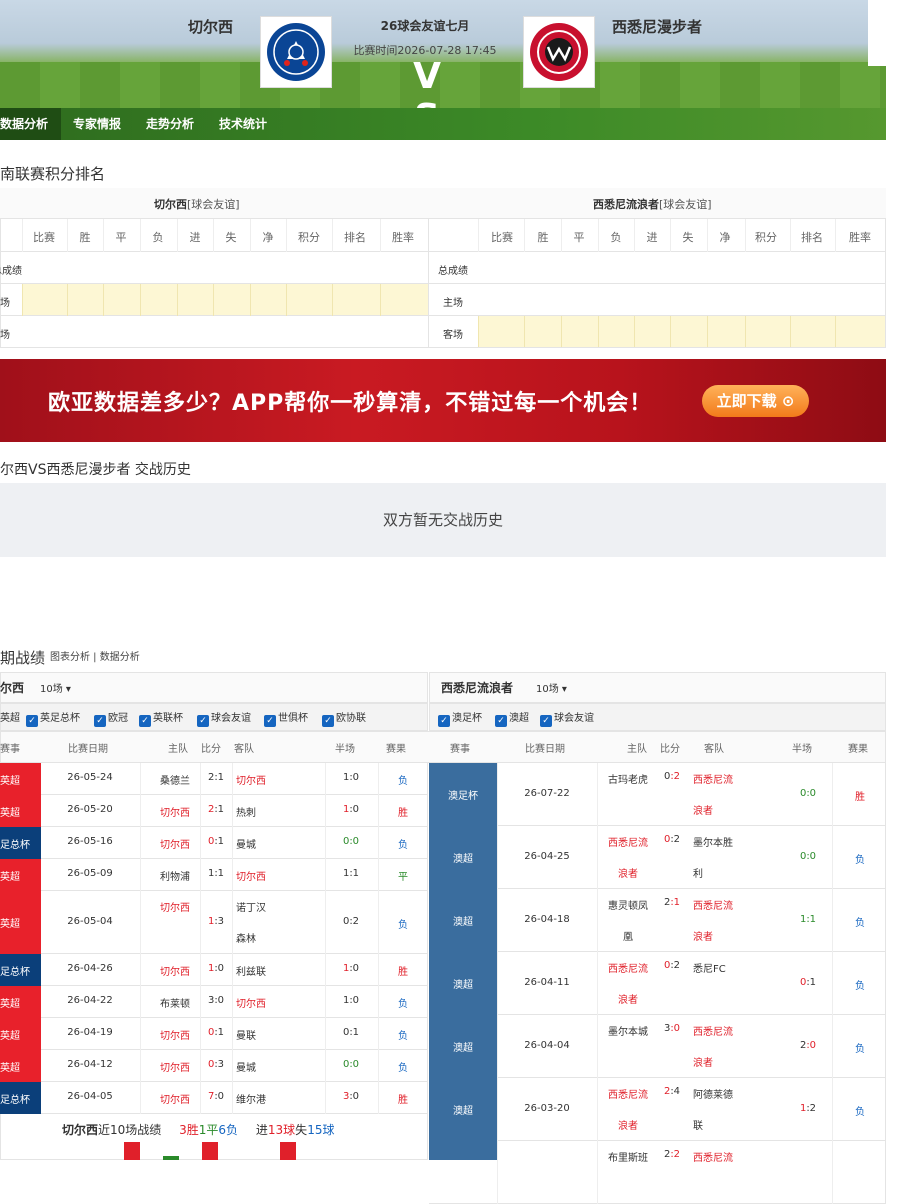 The image size is (906, 1204). I want to click on tab-expert-intel: 专家情报, so click(97, 124).